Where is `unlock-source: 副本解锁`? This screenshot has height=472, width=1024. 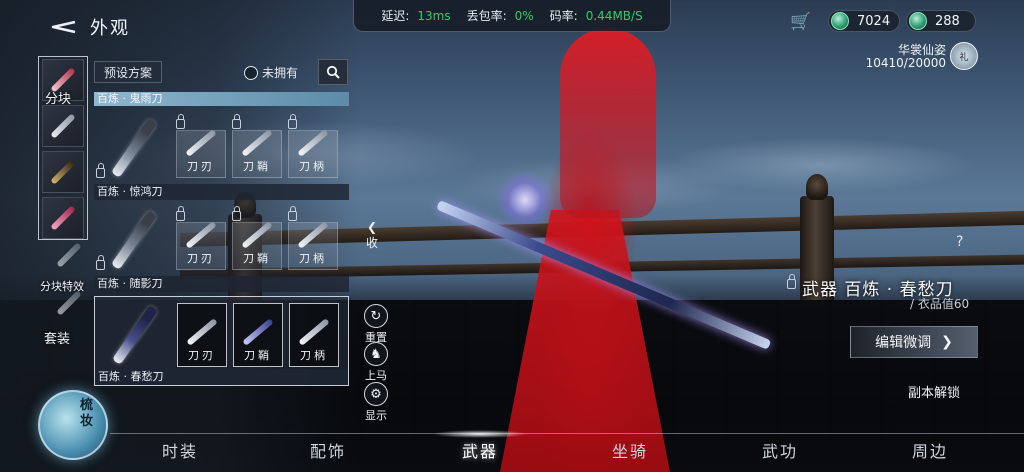
unlock-source: 副本解锁 is located at coordinates (934, 393).